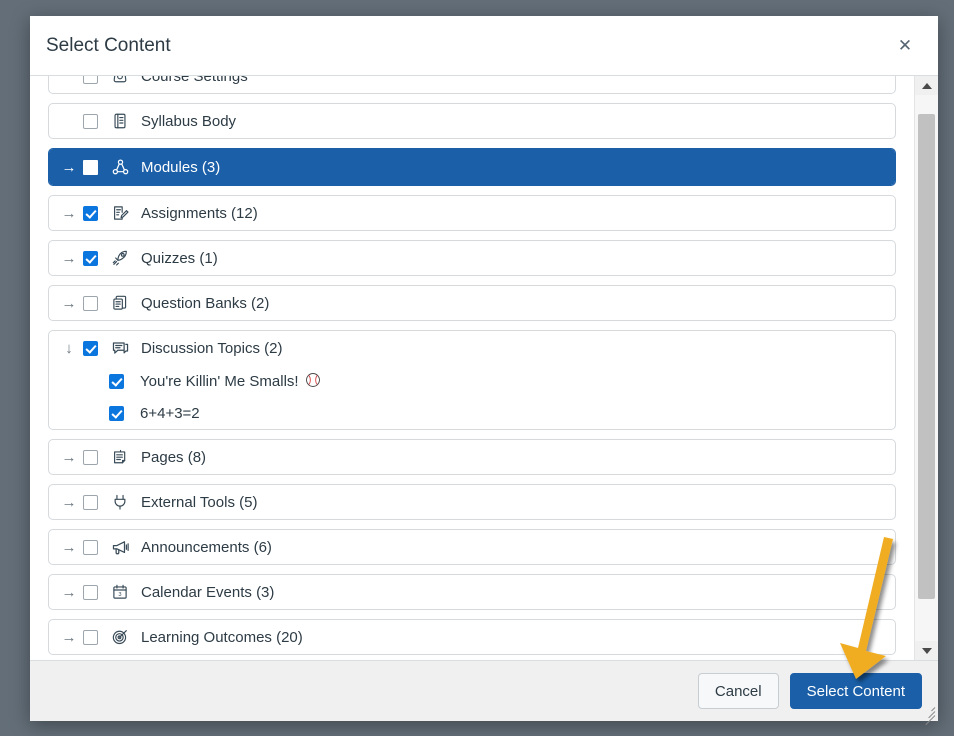  I want to click on content-item-label: Announcements (6), so click(206, 547).